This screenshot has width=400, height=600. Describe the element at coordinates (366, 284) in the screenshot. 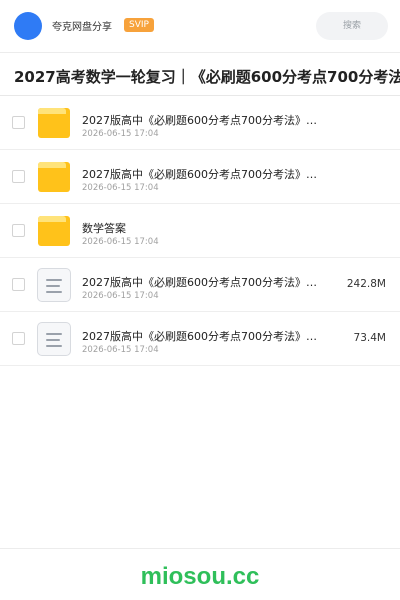

I see `file-size: 242.8M` at that location.